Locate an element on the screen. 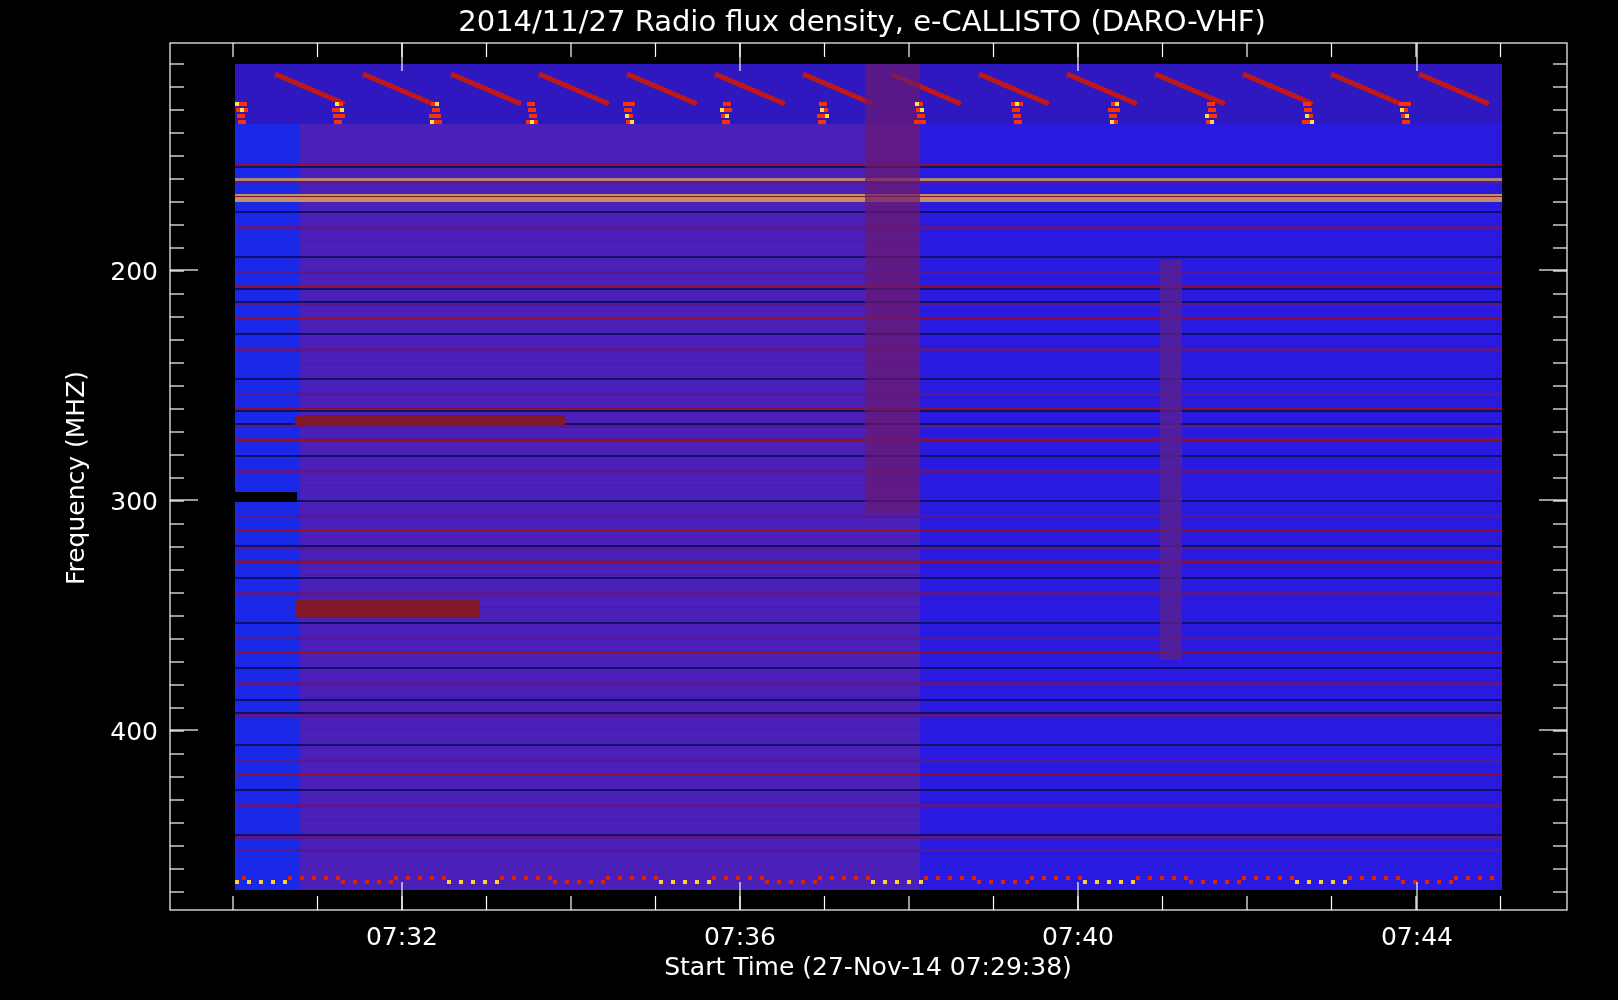 This screenshot has height=1000, width=1618. y-tick-label: 300 is located at coordinates (134, 501).